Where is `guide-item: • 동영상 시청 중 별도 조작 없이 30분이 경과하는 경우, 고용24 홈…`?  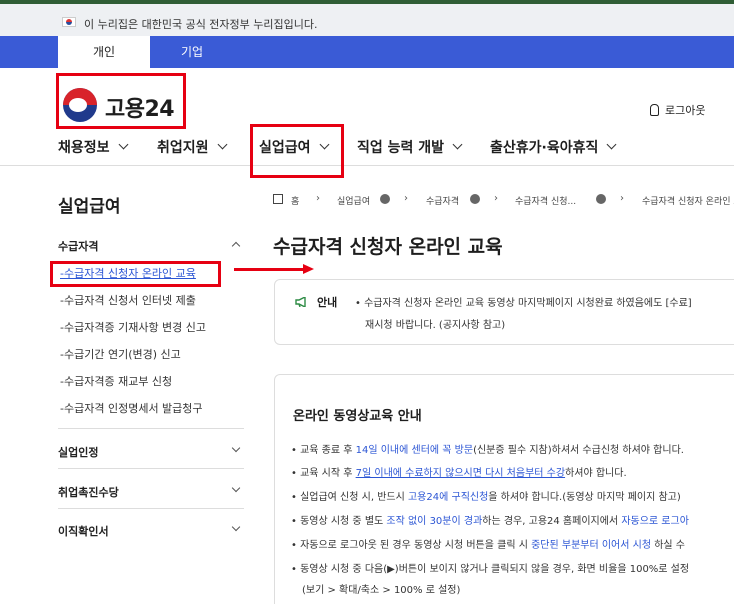 guide-item: • 동영상 시청 중 별도 조작 없이 30분이 경과하는 경우, 고용24 홈… is located at coordinates (490, 521).